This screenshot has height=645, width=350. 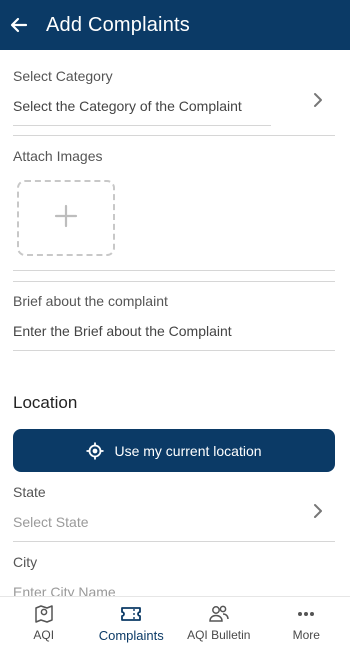 What do you see at coordinates (122, 331) in the screenshot?
I see `brief-input: Enter the Brief about the Complaint` at bounding box center [122, 331].